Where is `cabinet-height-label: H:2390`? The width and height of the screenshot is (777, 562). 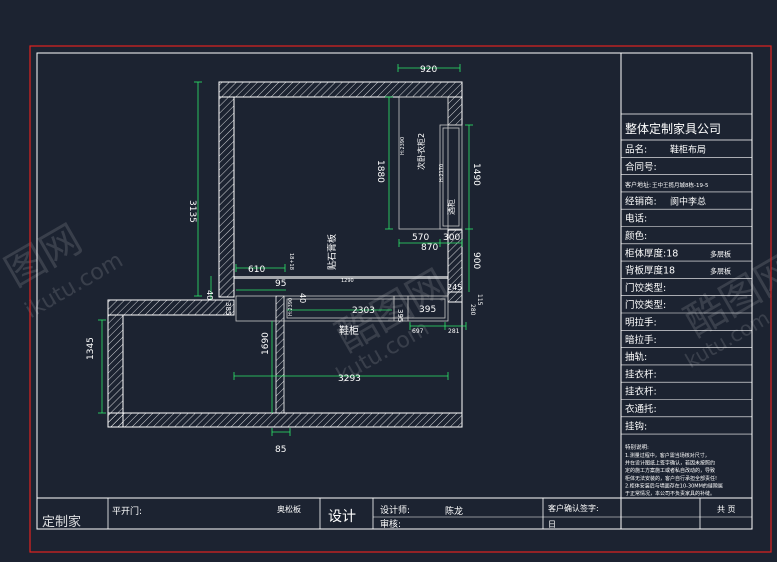 cabinet-height-label: H:2390 is located at coordinates (403, 146).